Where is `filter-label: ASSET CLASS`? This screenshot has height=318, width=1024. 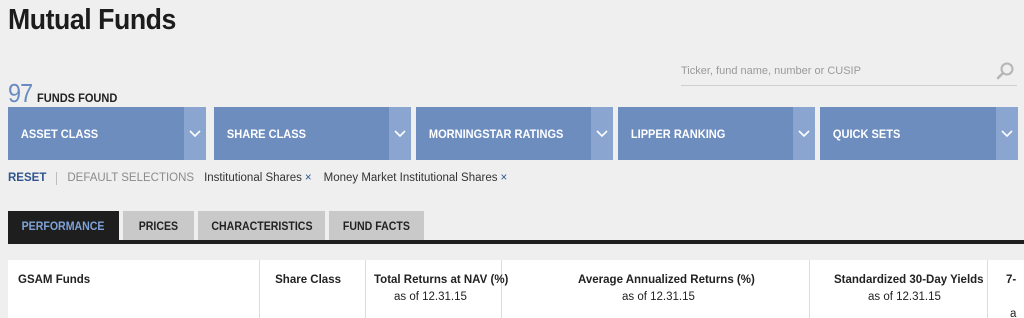 filter-label: ASSET CLASS is located at coordinates (59, 133).